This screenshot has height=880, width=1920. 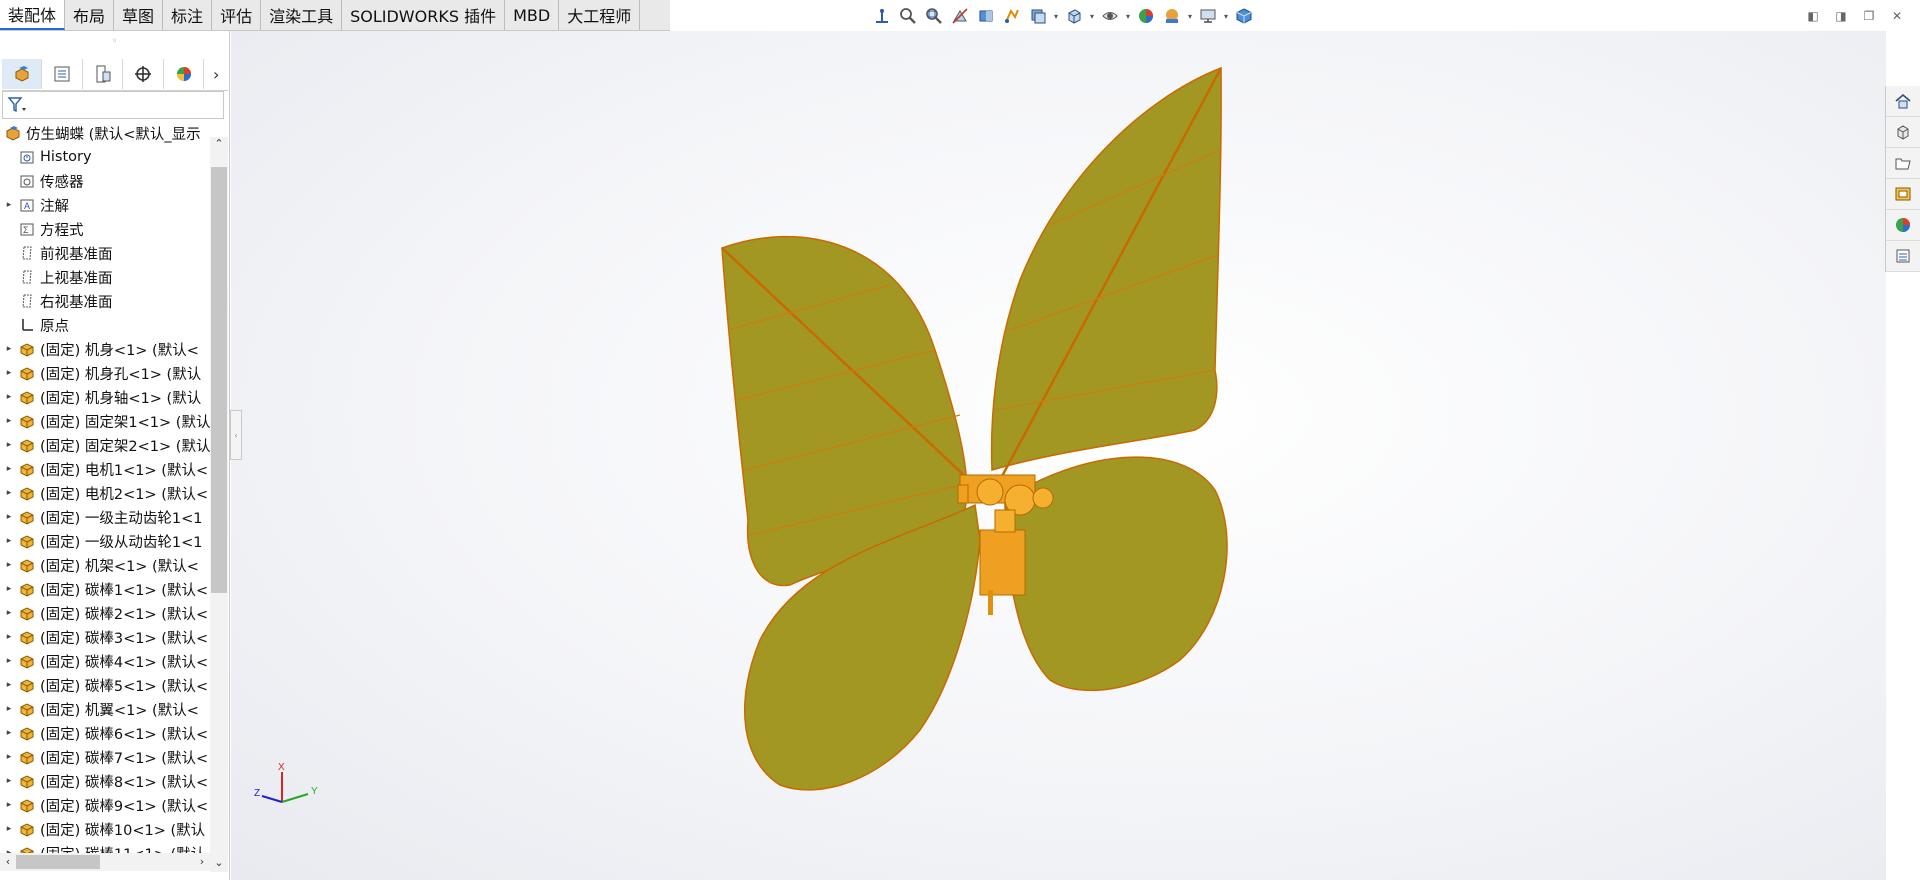 What do you see at coordinates (105, 469) in the screenshot?
I see `tree-item: ▸ (固定) 电机1<1> (默认<` at bounding box center [105, 469].